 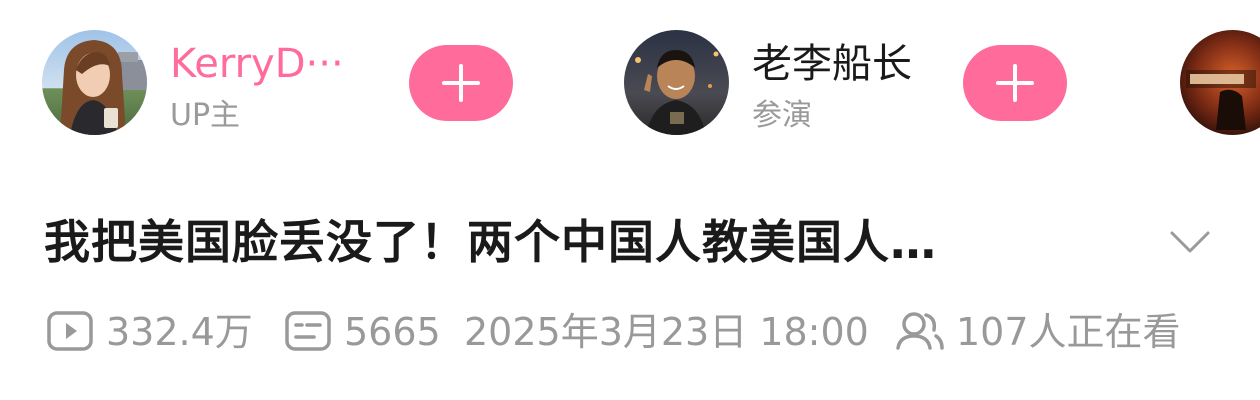 What do you see at coordinates (1068, 332) in the screenshot?
I see `watching-count: 107人正在看` at bounding box center [1068, 332].